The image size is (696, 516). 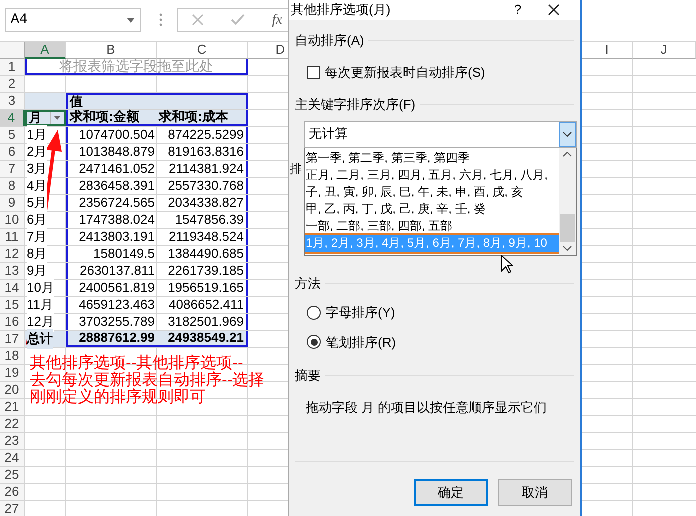 I want to click on summary-text: 拖动字段 月 的项目以按任意顺序显示它们, so click(x=427, y=407).